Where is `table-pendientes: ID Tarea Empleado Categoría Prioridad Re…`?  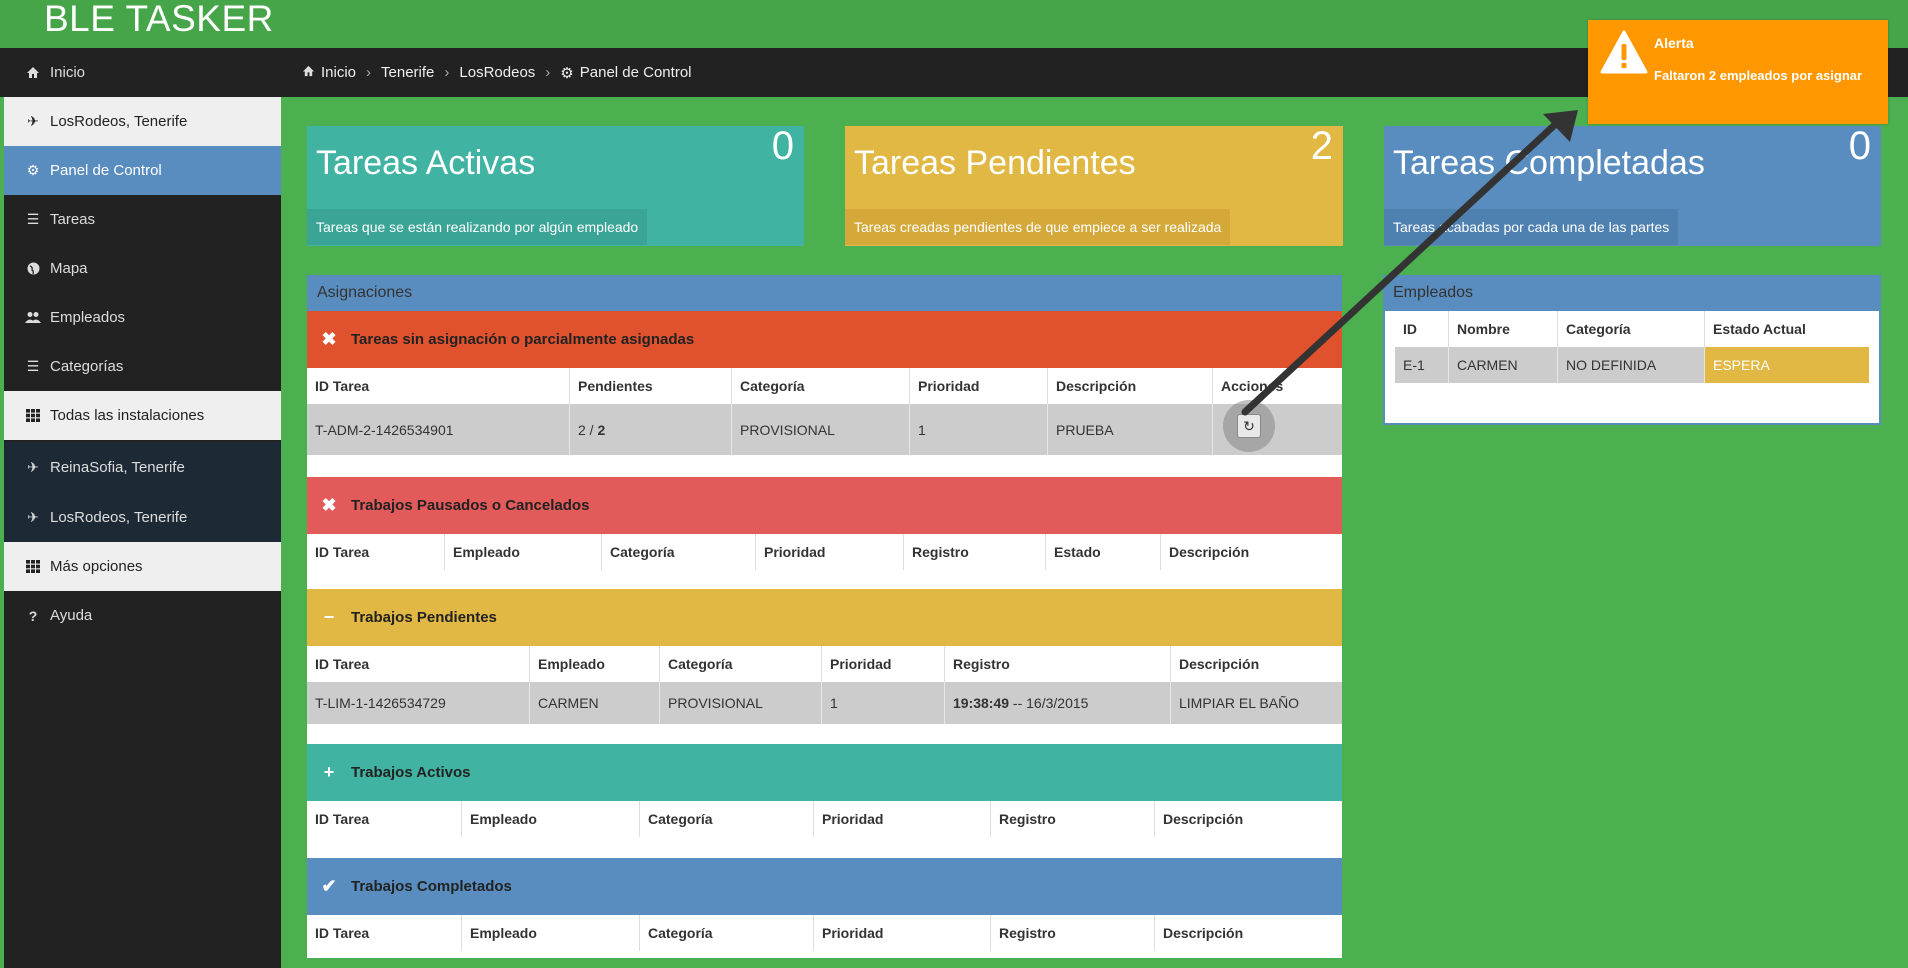 table-pendientes: ID Tarea Empleado Categoría Prioridad Re… is located at coordinates (824, 685).